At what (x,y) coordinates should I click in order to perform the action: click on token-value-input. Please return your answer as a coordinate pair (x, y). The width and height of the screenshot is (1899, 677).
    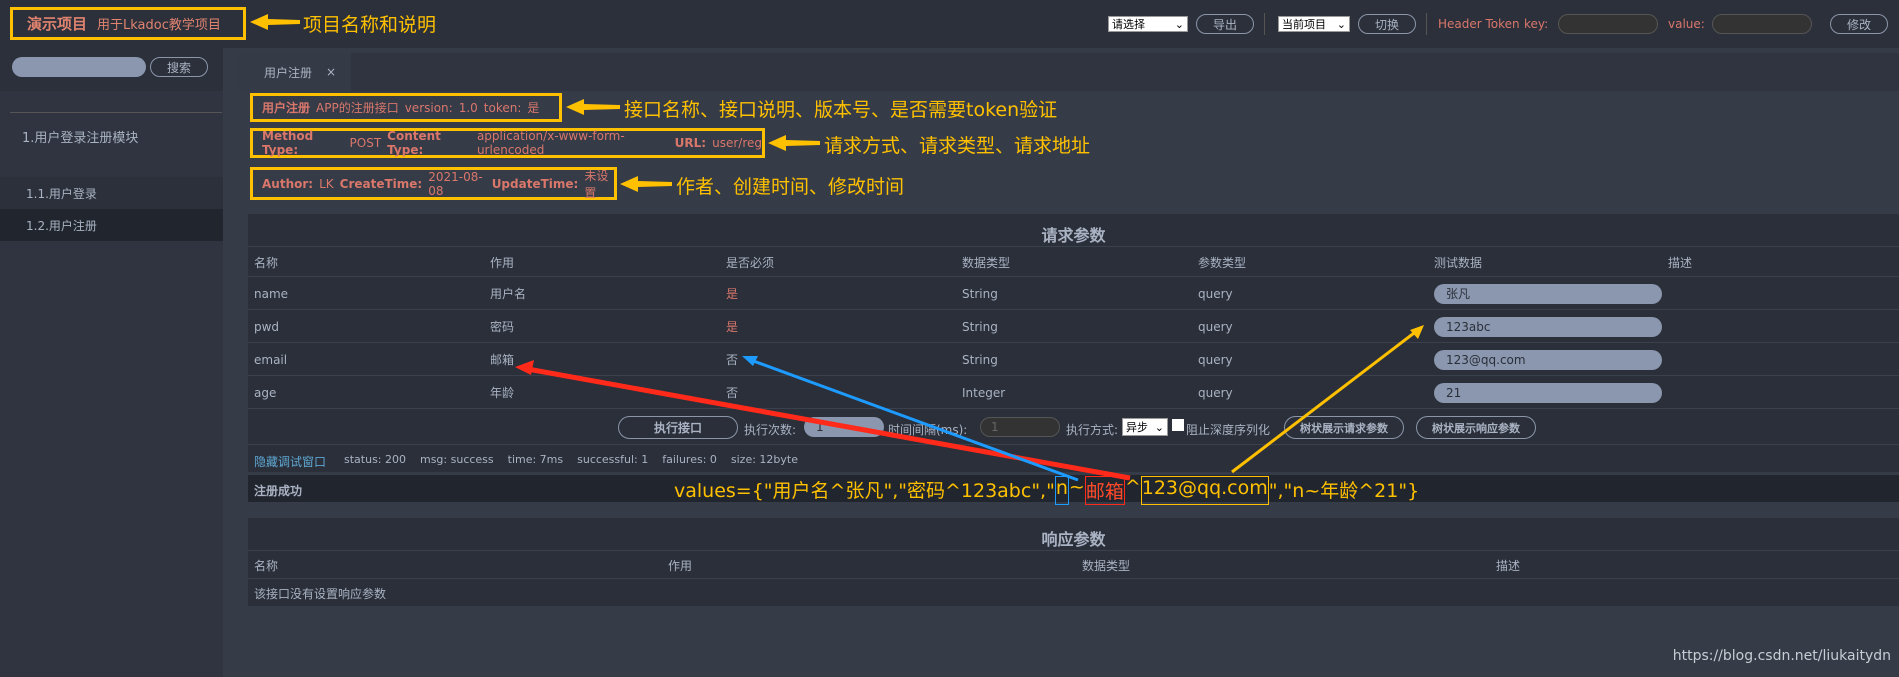
    Looking at the image, I should click on (1762, 24).